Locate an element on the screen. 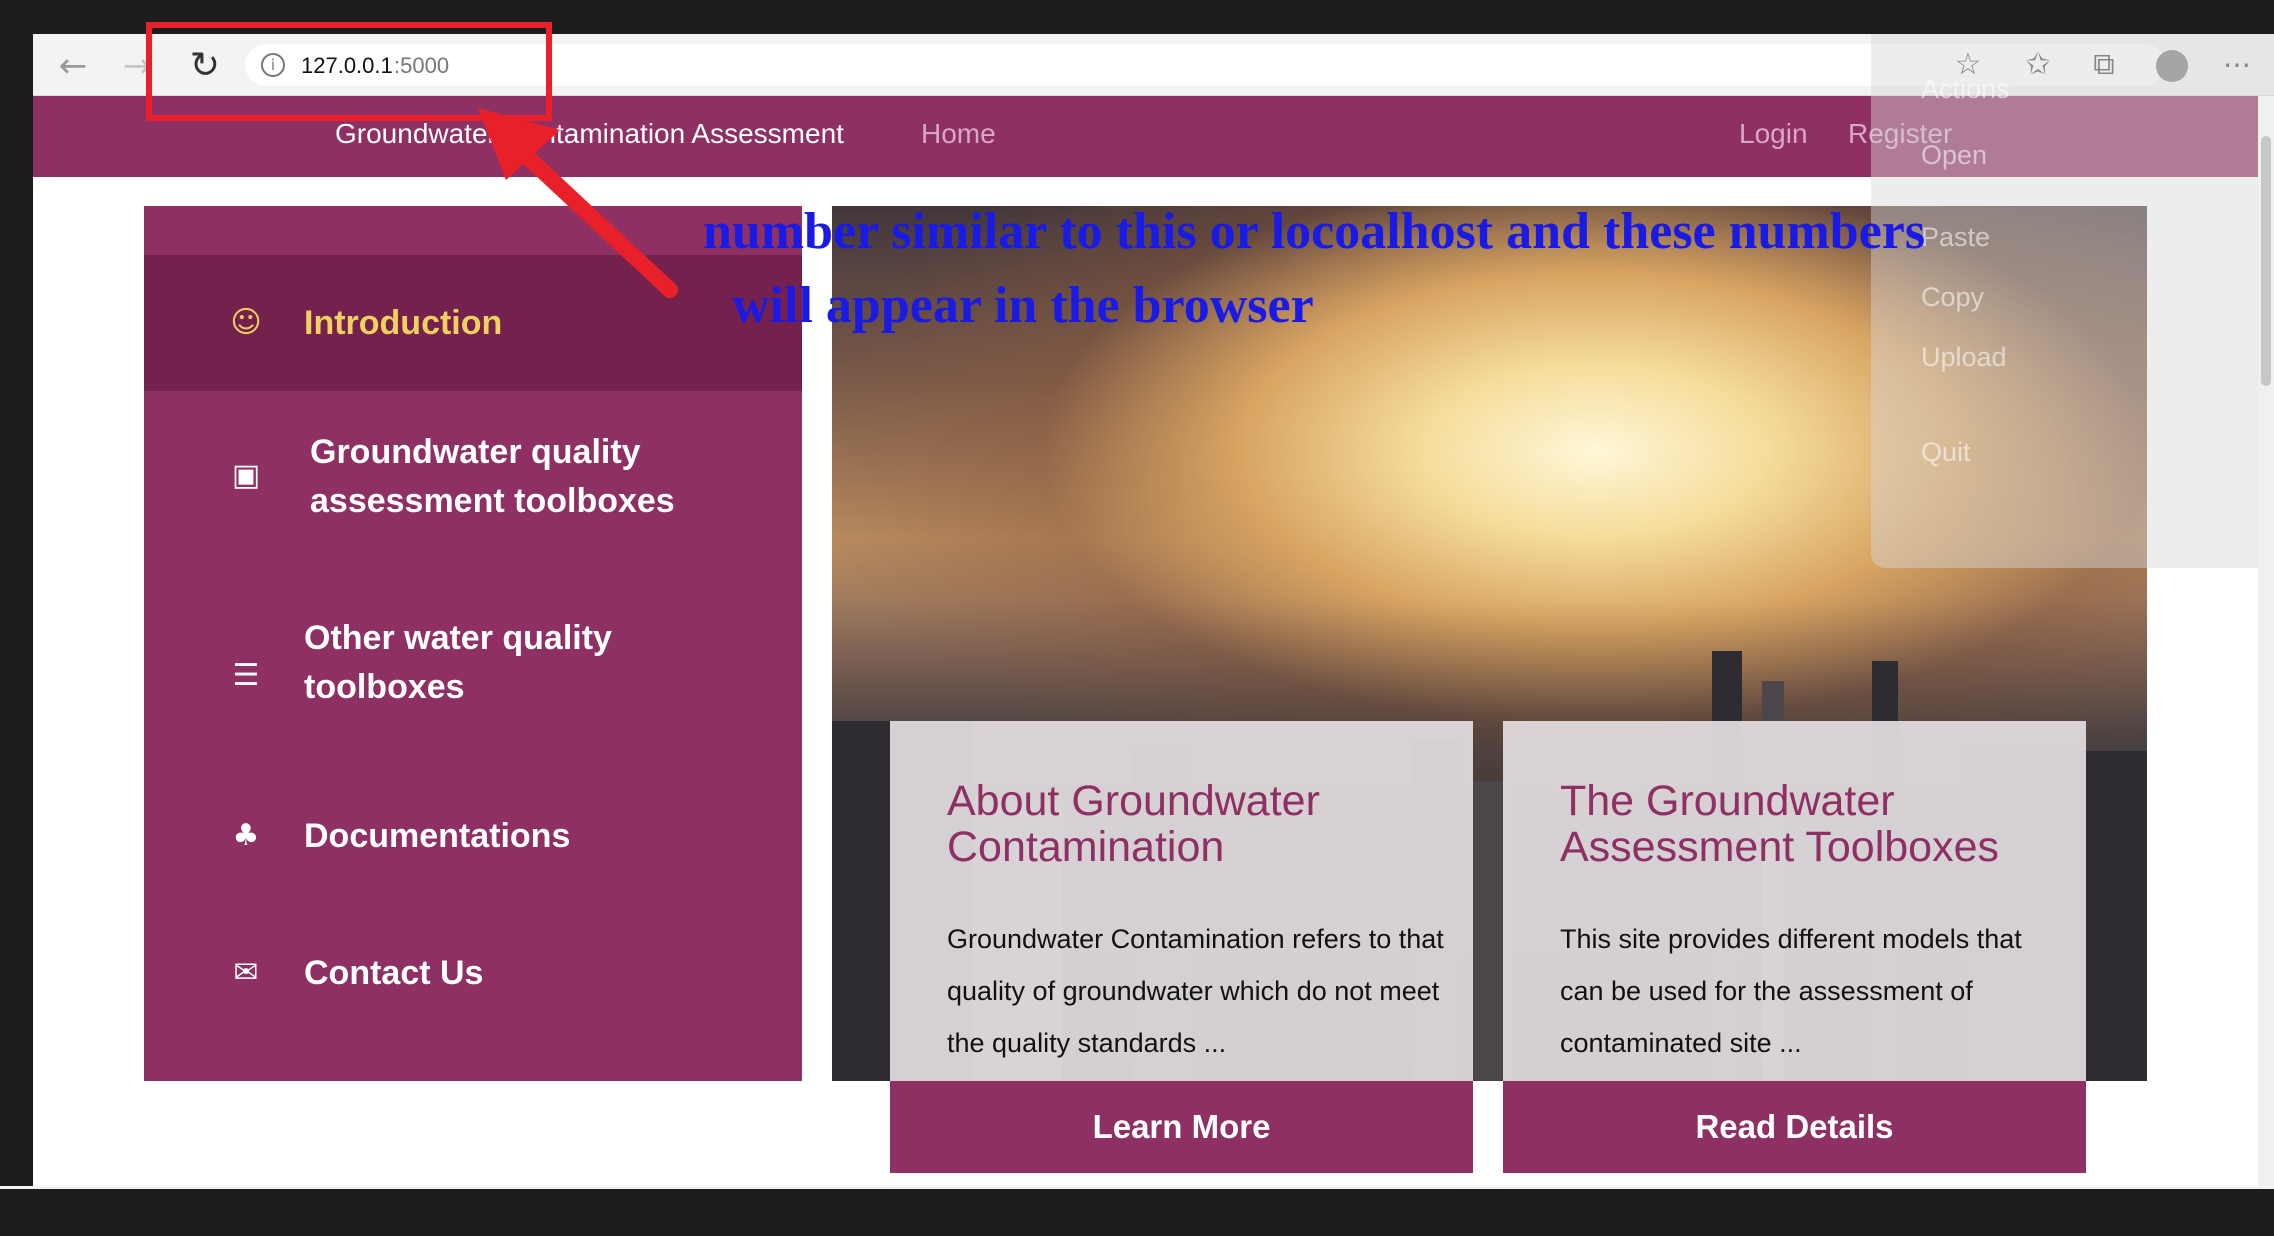 The image size is (2274, 1236). annotation-text-line: will appear in the browser is located at coordinates (1023, 305).